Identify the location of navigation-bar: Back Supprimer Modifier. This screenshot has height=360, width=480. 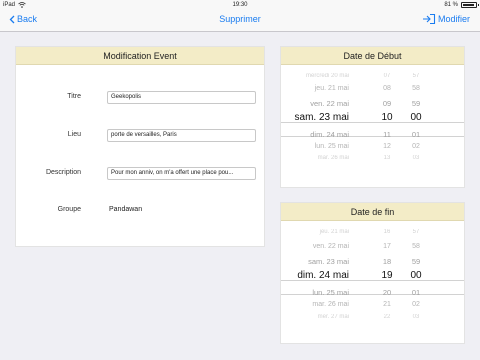
(240, 21).